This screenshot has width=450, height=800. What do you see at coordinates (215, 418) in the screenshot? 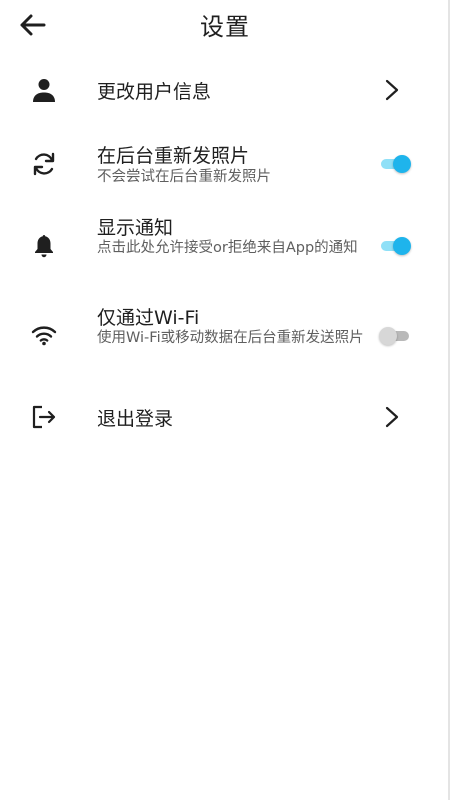
I see `setting-row-logout: 退出登录` at bounding box center [215, 418].